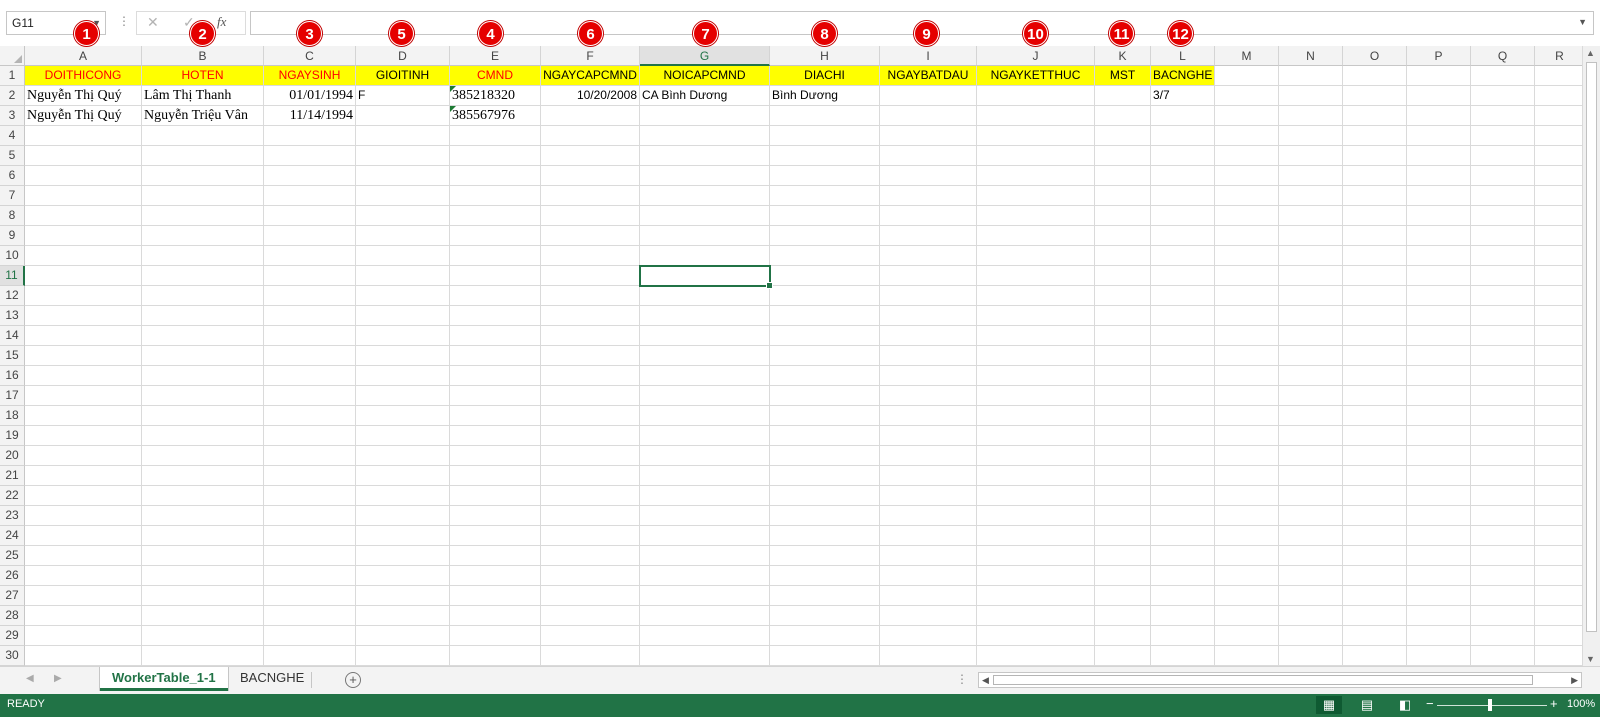 Image resolution: width=1600 pixels, height=717 pixels. I want to click on column-header: R, so click(1558, 56).